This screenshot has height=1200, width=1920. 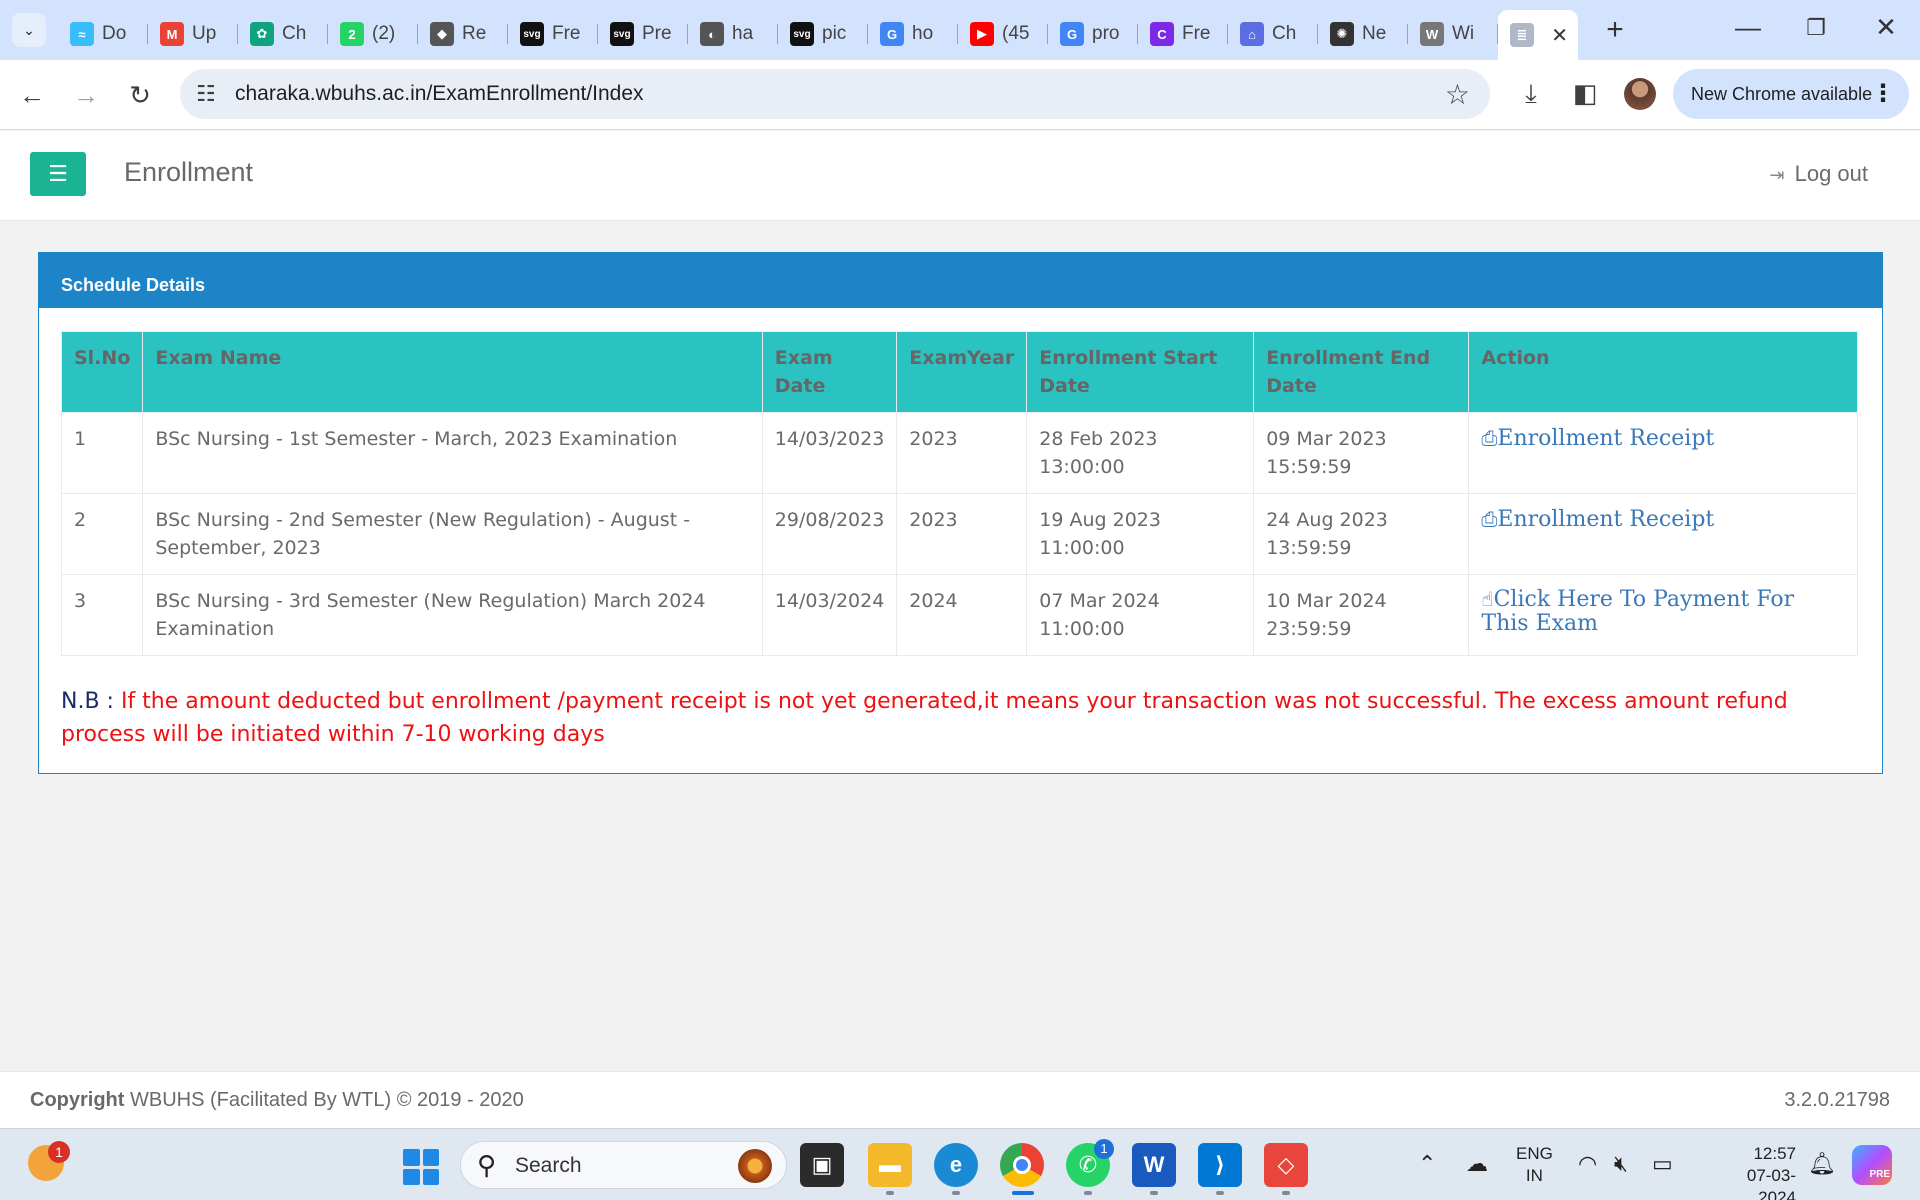 What do you see at coordinates (1585, 93) in the screenshot?
I see `side-panel-icon: ◧` at bounding box center [1585, 93].